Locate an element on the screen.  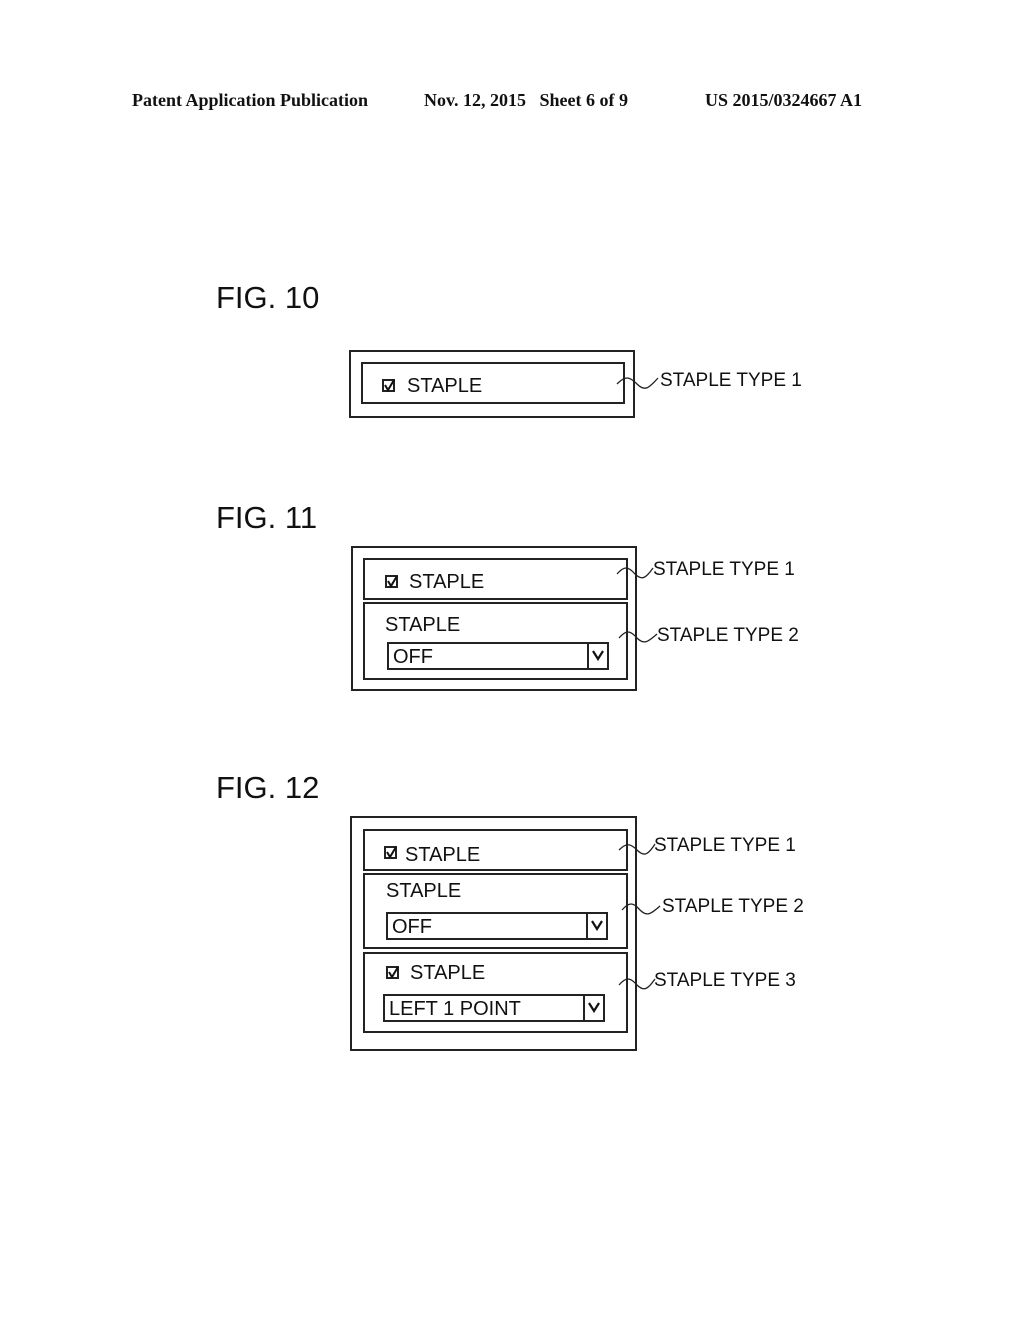
patent-number: US 2015/0324667 A1 is located at coordinates (784, 100).